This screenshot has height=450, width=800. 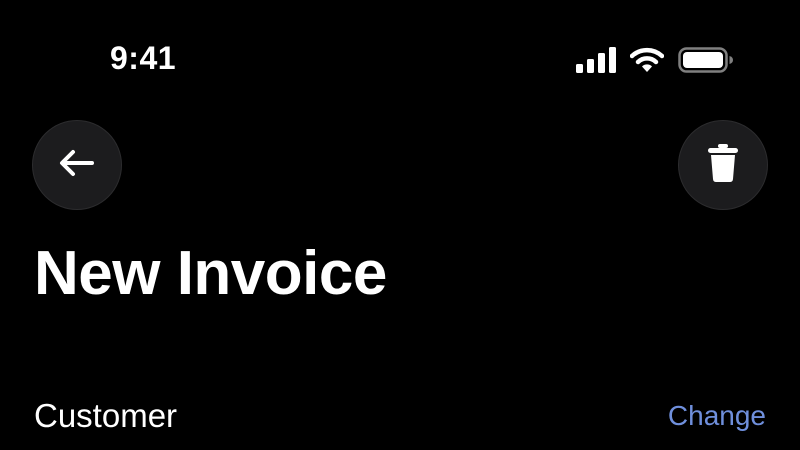 I want to click on customer-label: Customer, so click(x=106, y=415).